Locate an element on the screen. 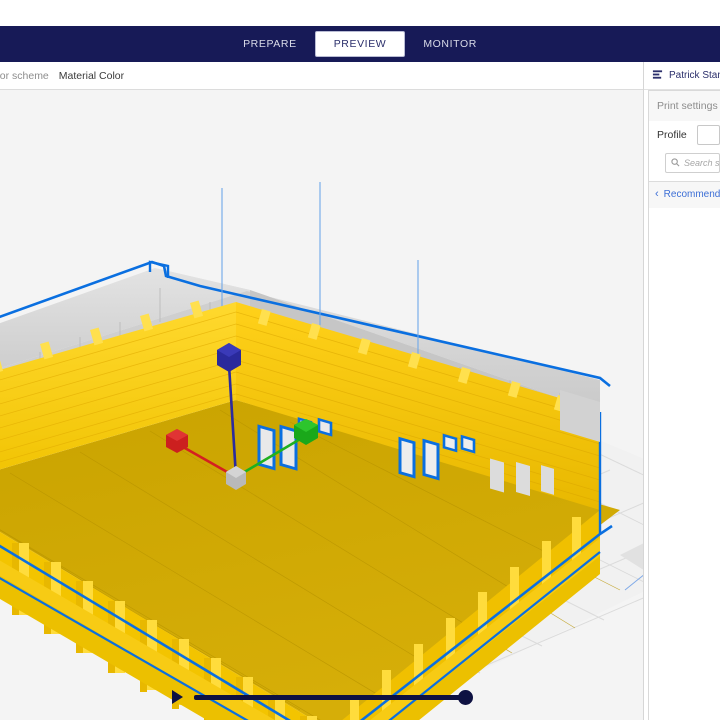 The height and width of the screenshot is (720, 720). recommended-label: Recommended is located at coordinates (691, 194).